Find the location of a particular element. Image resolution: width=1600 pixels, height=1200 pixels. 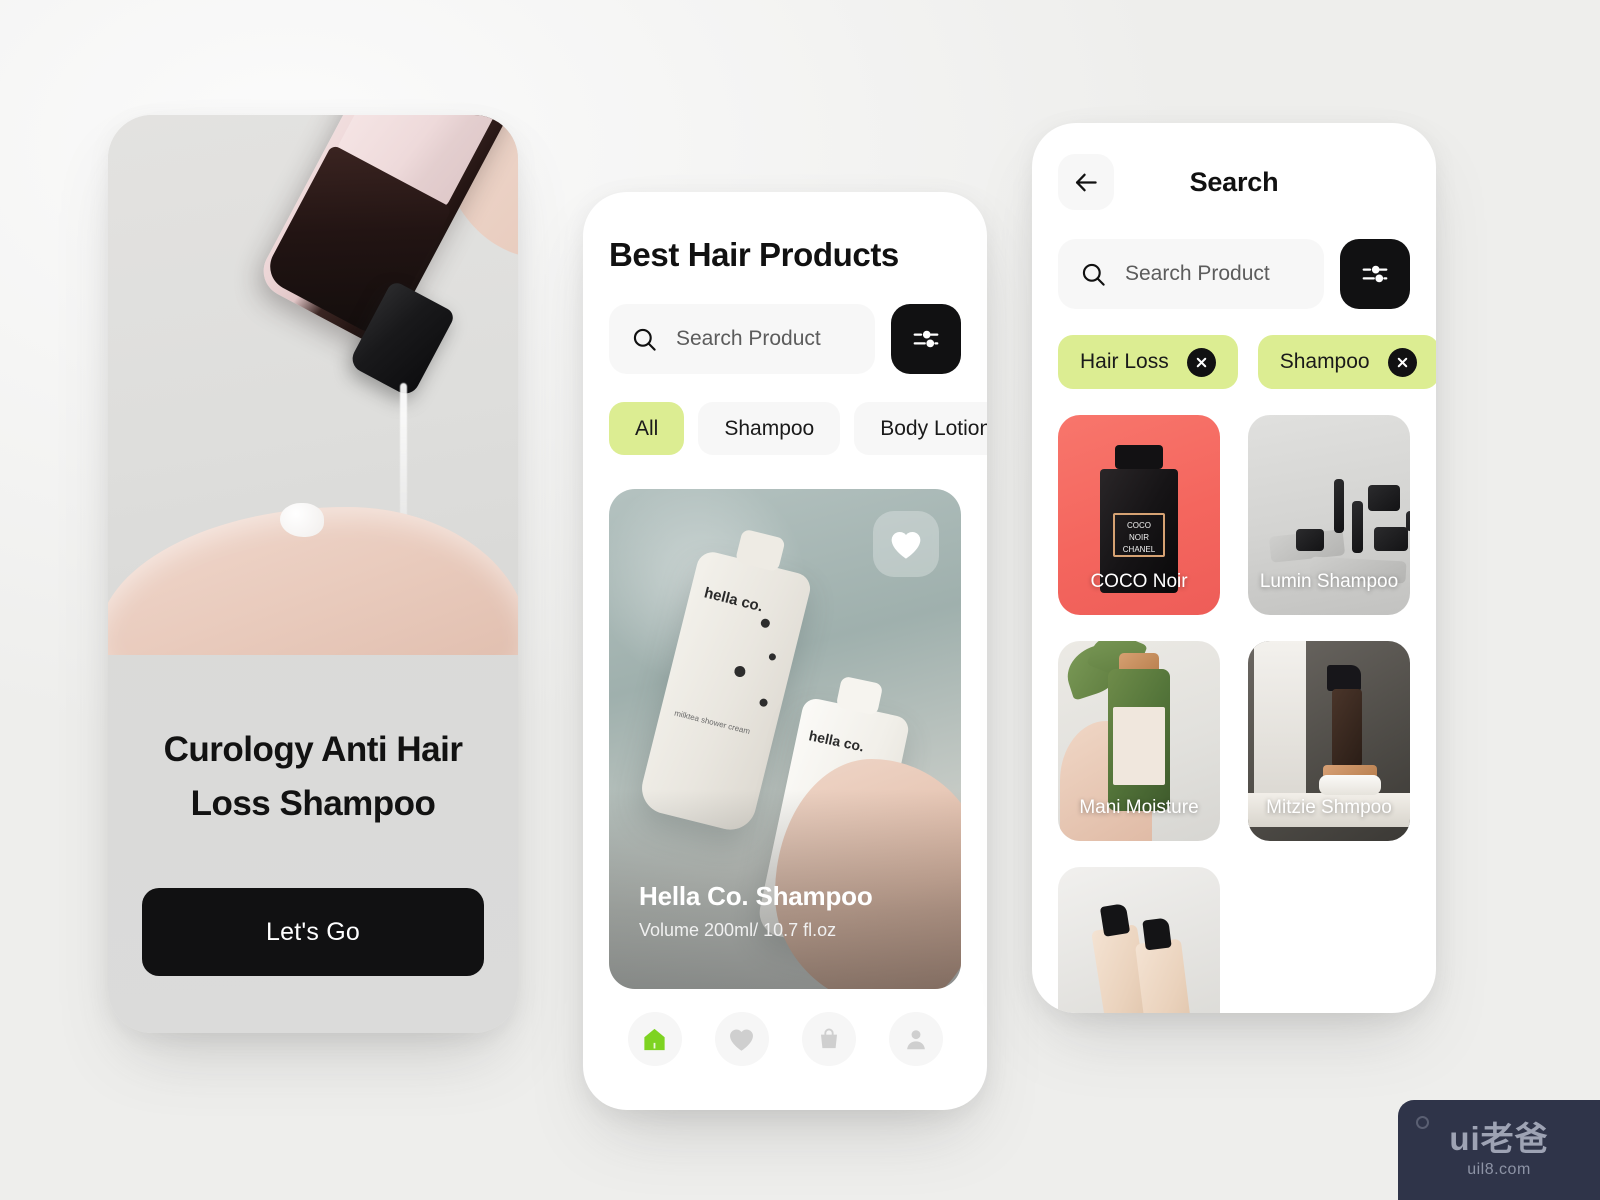

results-column-left: COCO NOIR CHANEL COCO Noir Mani Moisture is located at coordinates (1139, 714).